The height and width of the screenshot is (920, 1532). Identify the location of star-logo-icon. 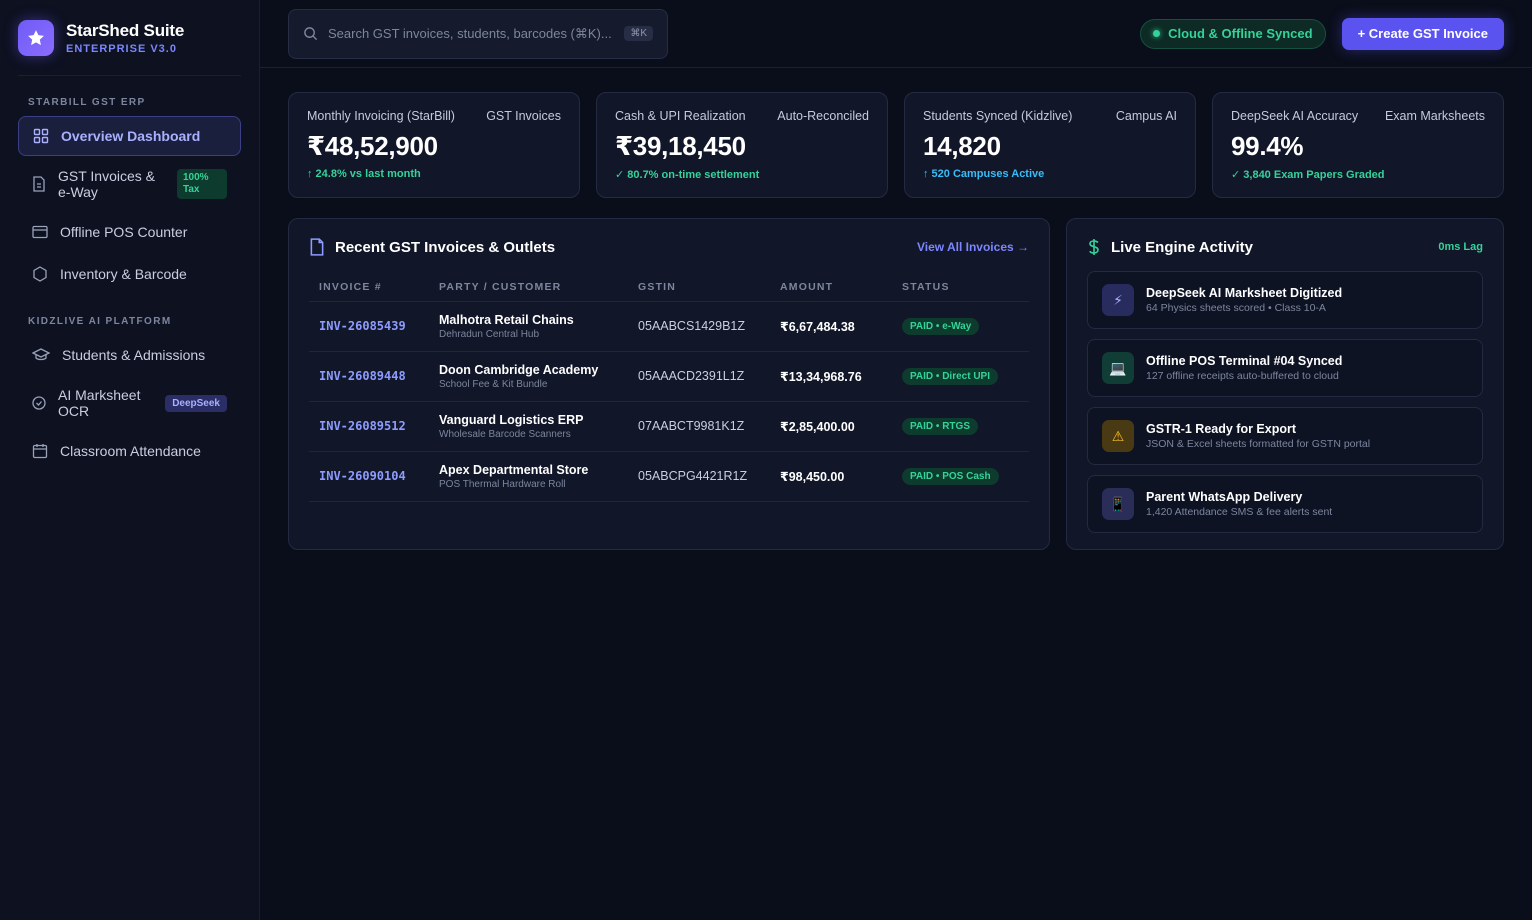
(36, 37).